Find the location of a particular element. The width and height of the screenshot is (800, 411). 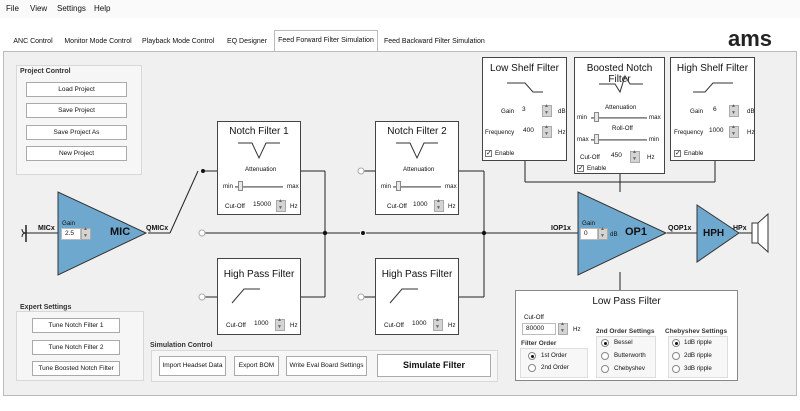

mic-gain-spinner is located at coordinates (86, 233).